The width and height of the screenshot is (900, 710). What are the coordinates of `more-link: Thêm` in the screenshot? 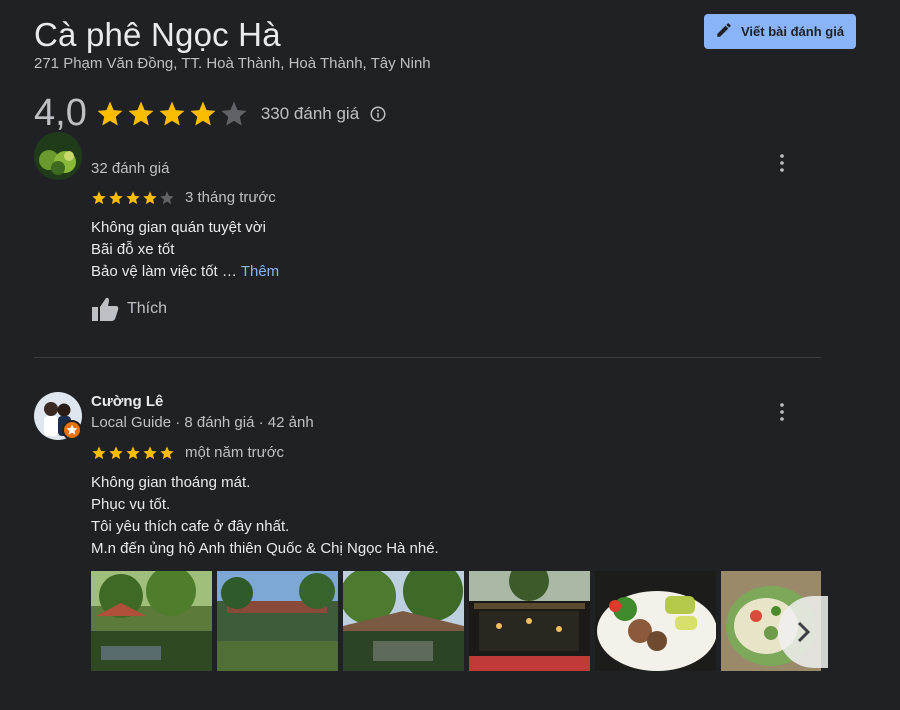 It's located at (260, 271).